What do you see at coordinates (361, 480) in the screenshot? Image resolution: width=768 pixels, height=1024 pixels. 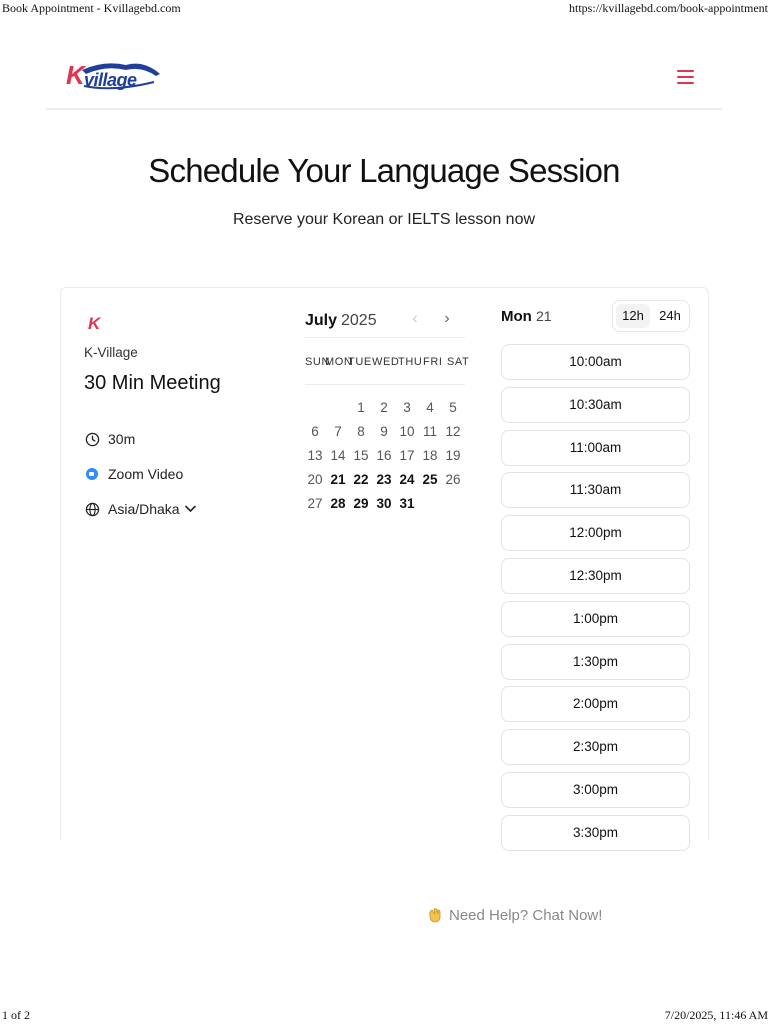 I see `calendar-day-22: 22` at bounding box center [361, 480].